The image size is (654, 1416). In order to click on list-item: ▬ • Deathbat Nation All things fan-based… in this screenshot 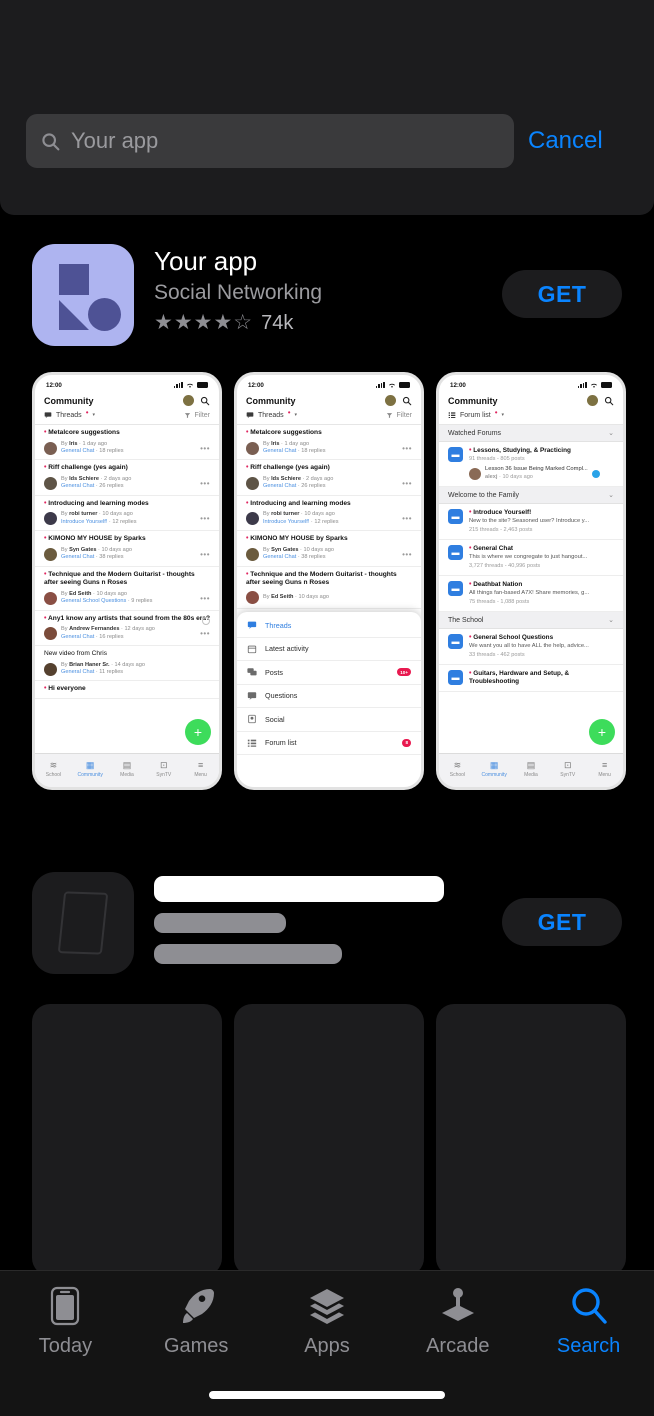, I will do `click(531, 594)`.